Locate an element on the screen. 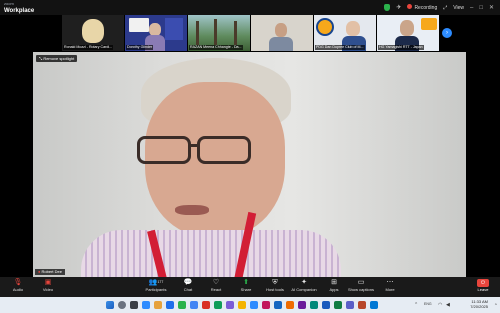 The height and width of the screenshot is (313, 500). ai-companion-button: ✦ AI Companion is located at coordinates (304, 287).